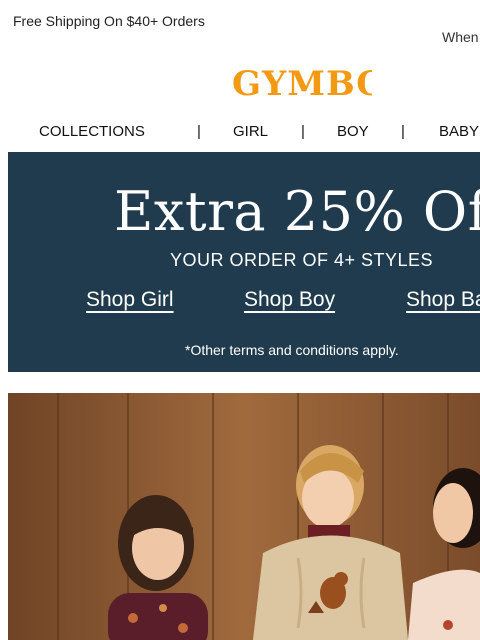 This screenshot has width=480, height=640. I want to click on gymboree-logo: GYMBOREE, so click(302, 82).